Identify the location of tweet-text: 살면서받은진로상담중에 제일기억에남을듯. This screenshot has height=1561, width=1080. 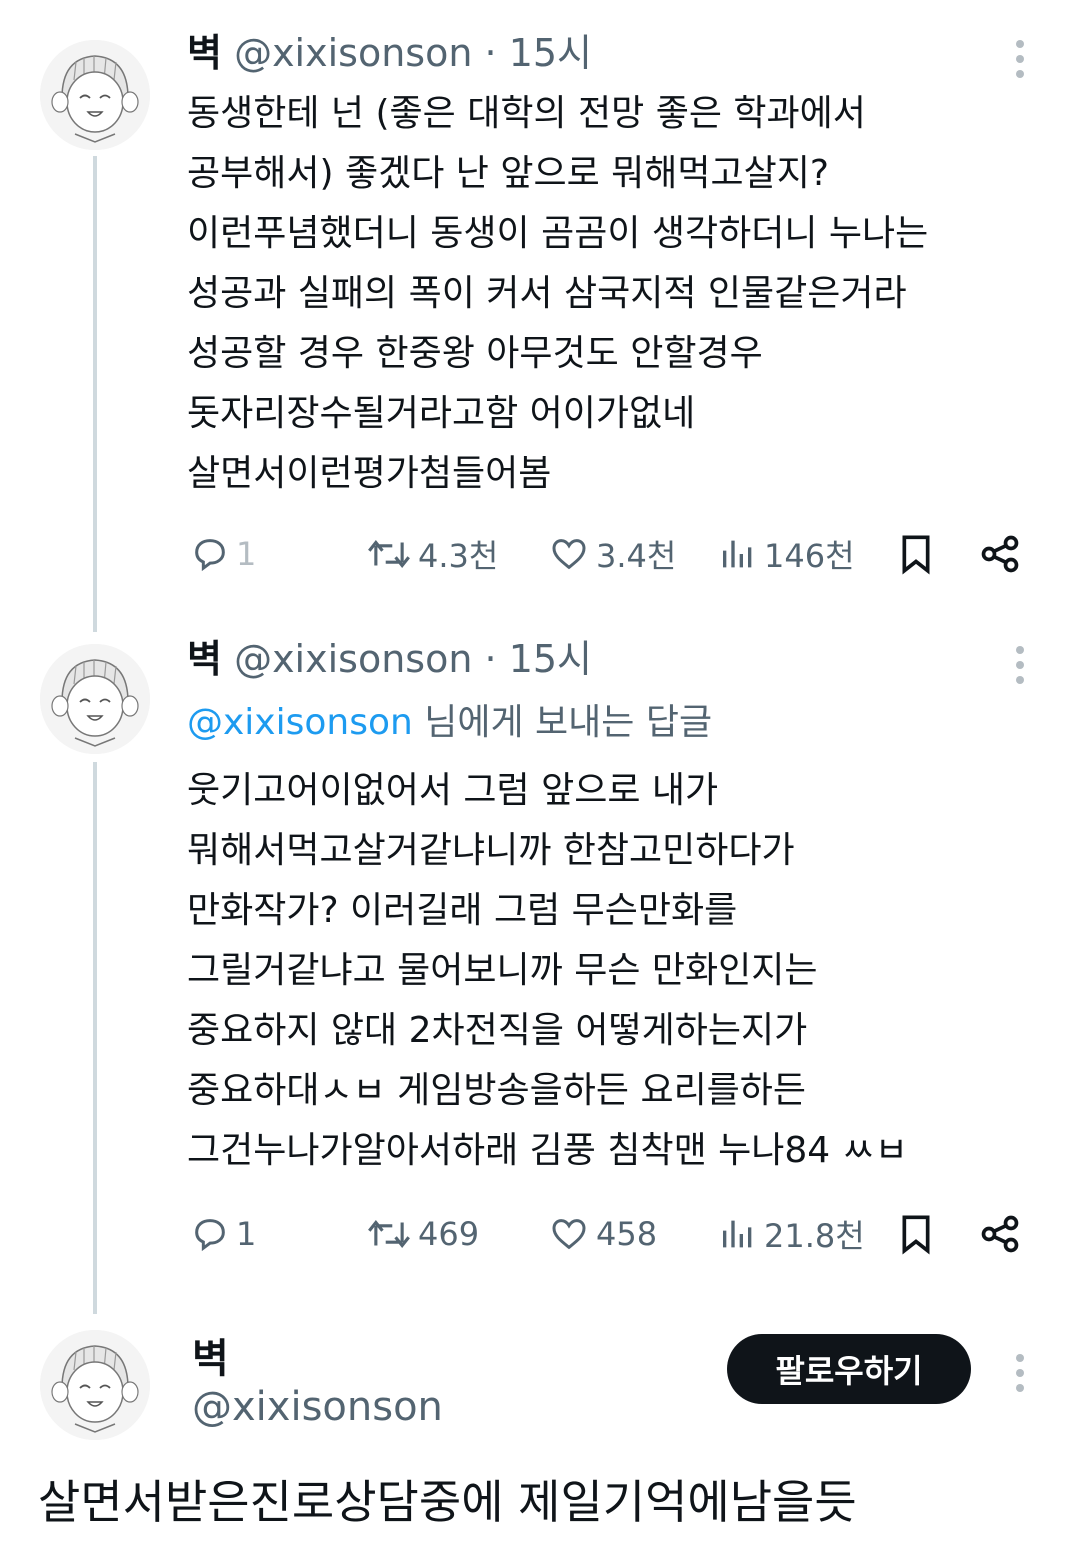
(447, 1502).